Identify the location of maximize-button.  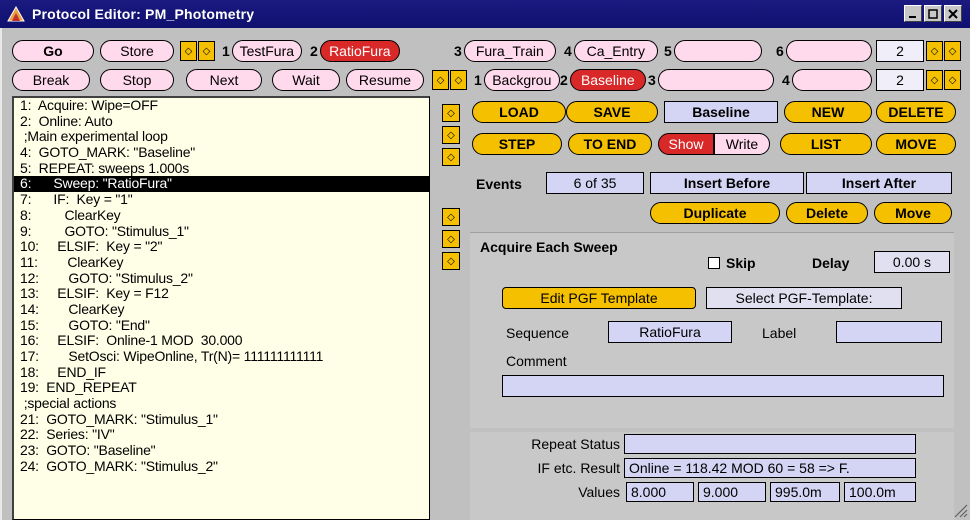
(933, 13).